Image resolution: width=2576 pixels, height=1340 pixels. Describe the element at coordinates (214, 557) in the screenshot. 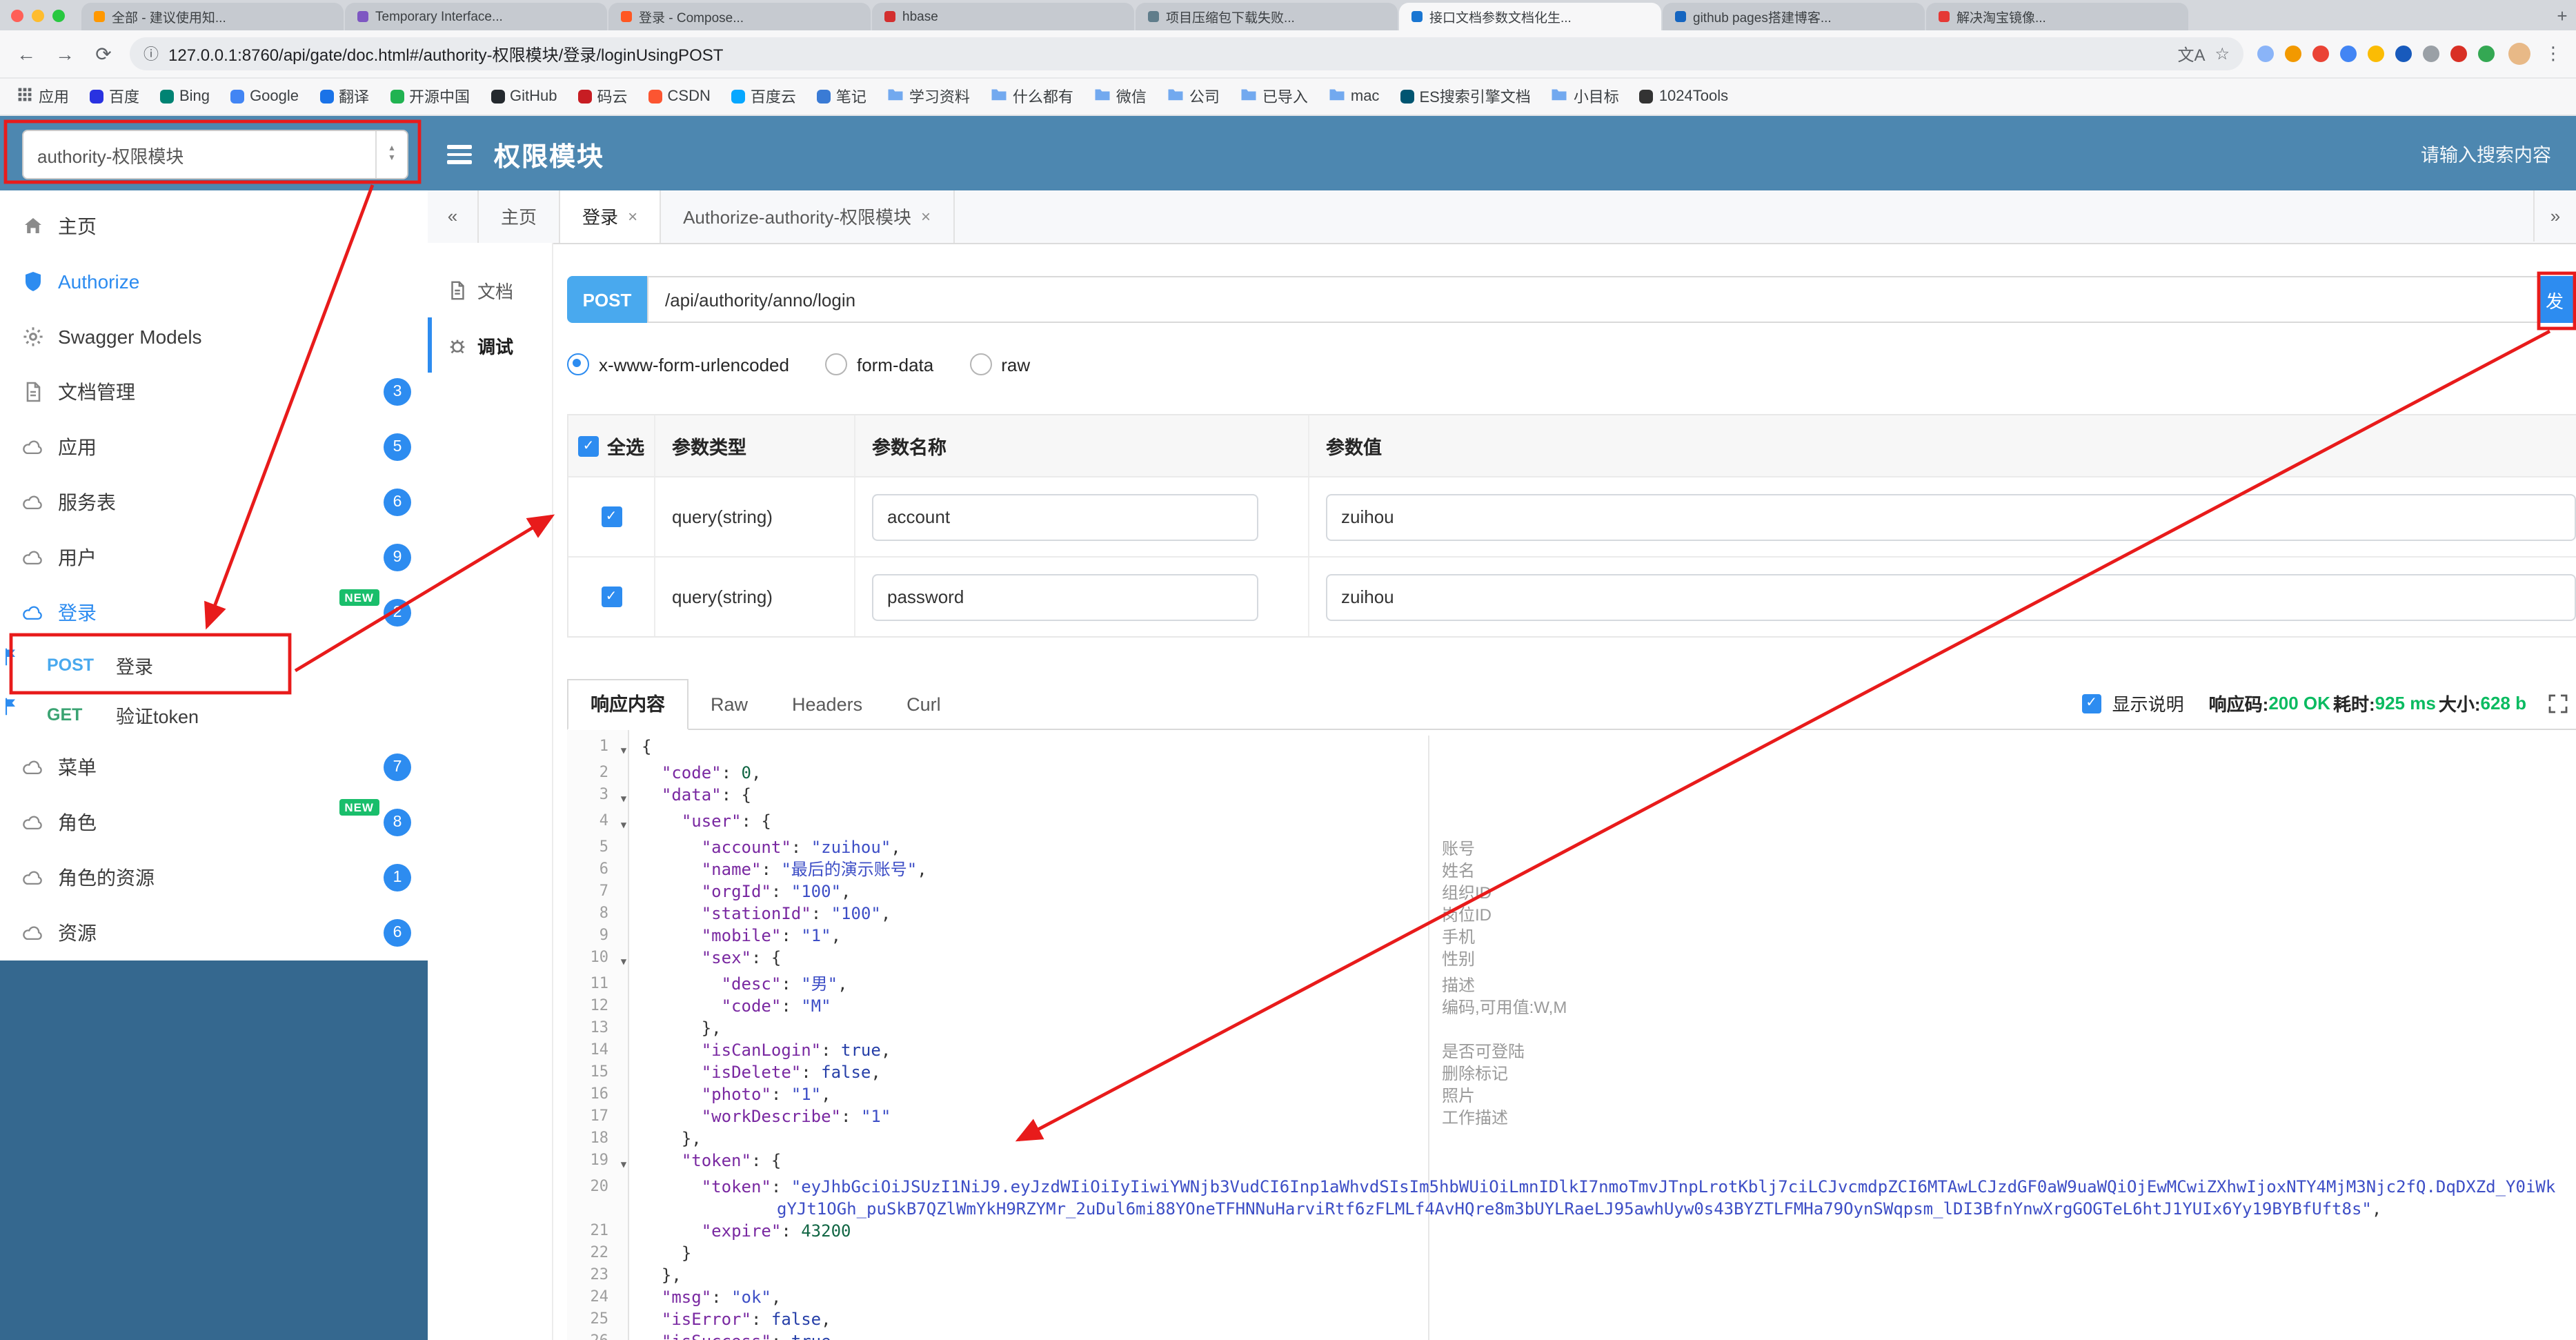

I see `sidebar-item-用户: 用户 9` at that location.